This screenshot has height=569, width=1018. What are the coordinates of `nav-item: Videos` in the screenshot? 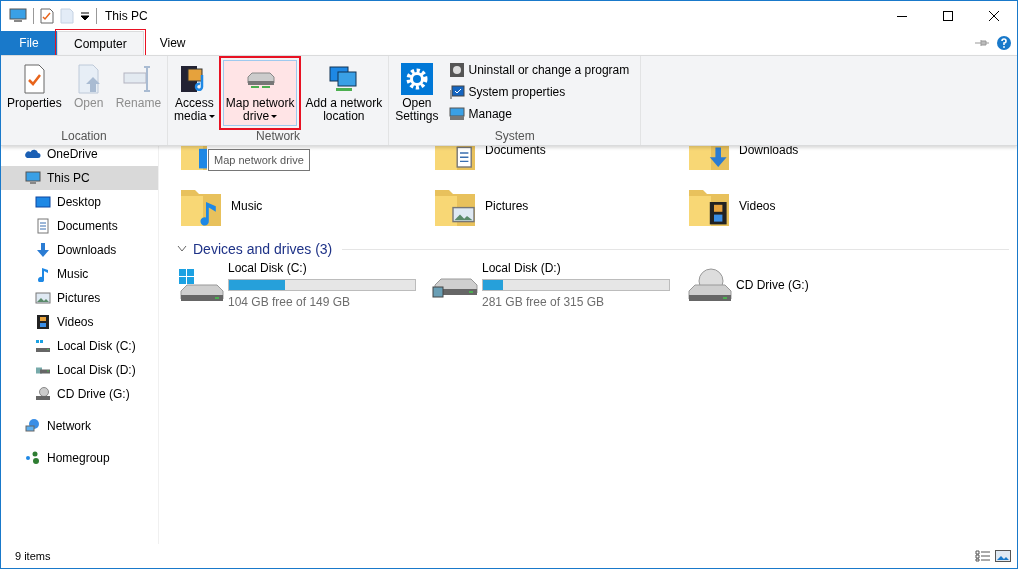 It's located at (79, 322).